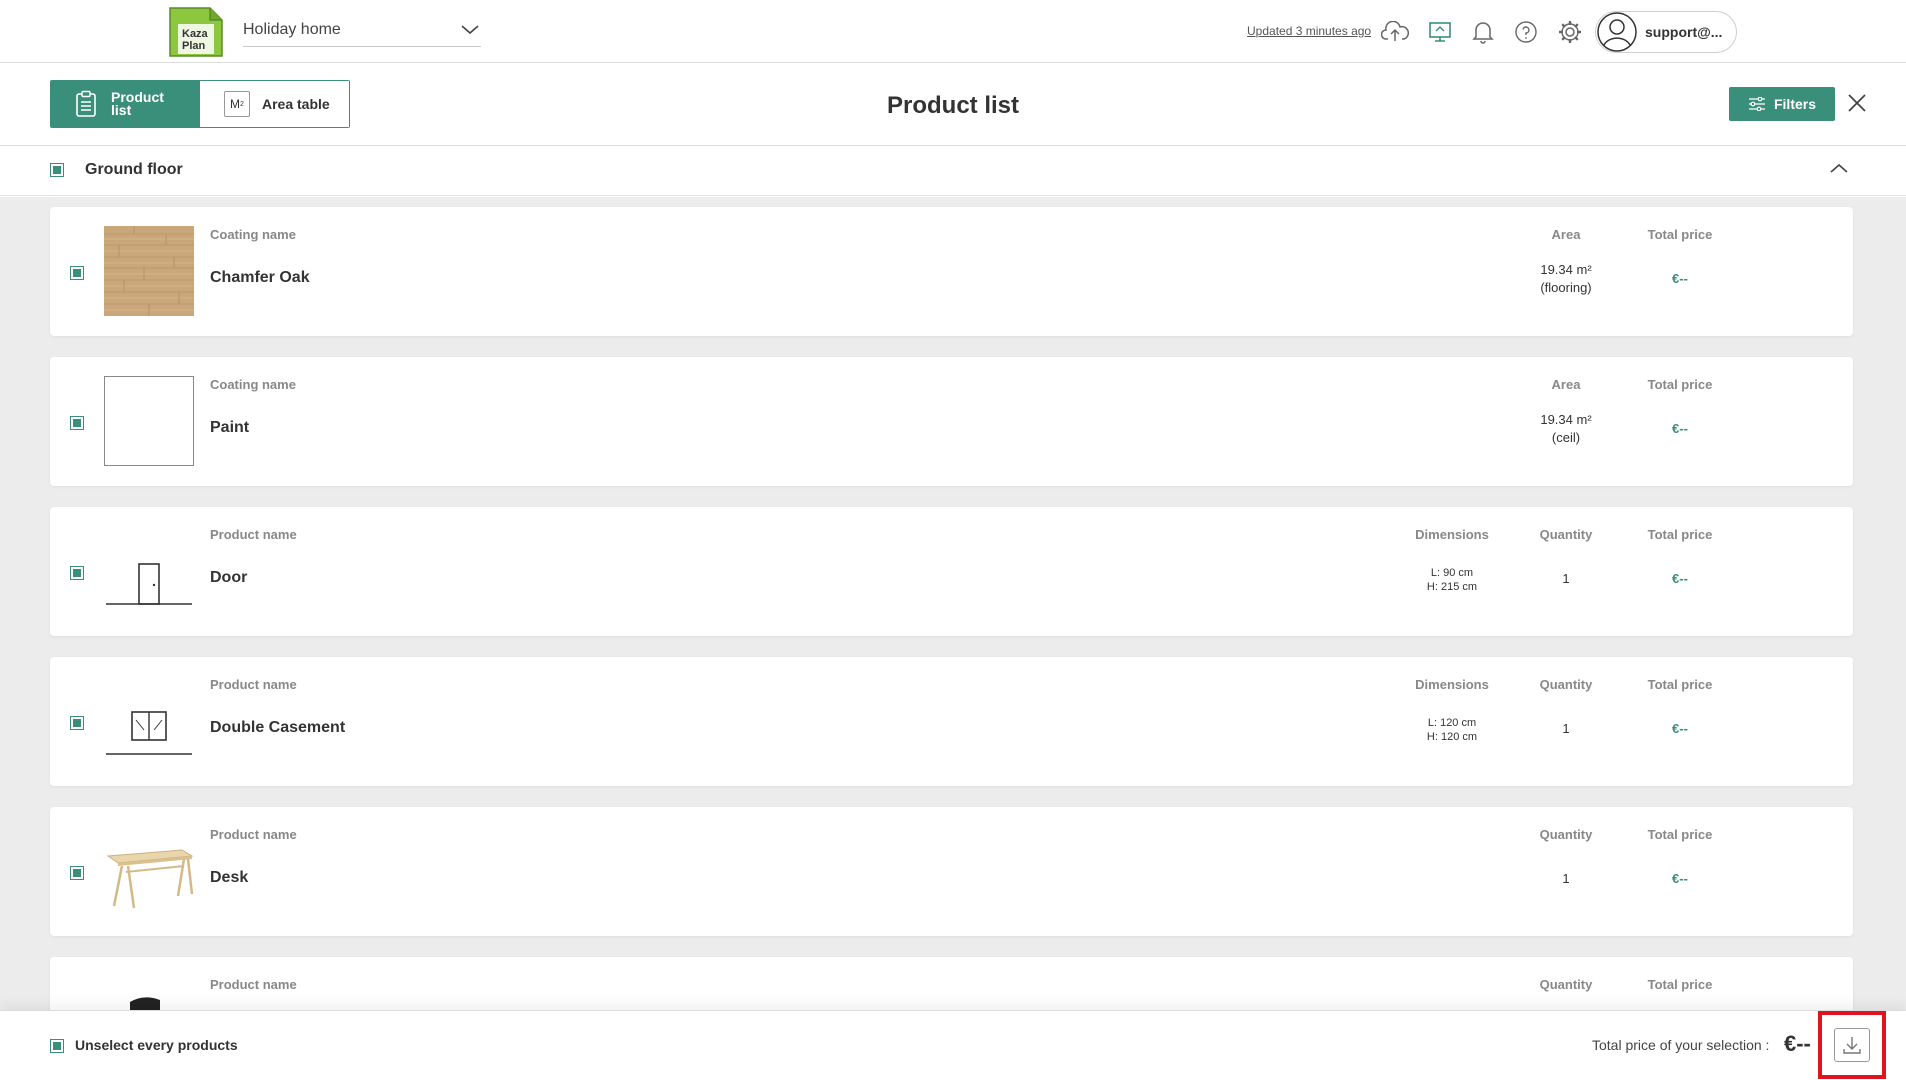 The height and width of the screenshot is (1080, 1906). What do you see at coordinates (1440, 32) in the screenshot?
I see `screen-3d-icon` at bounding box center [1440, 32].